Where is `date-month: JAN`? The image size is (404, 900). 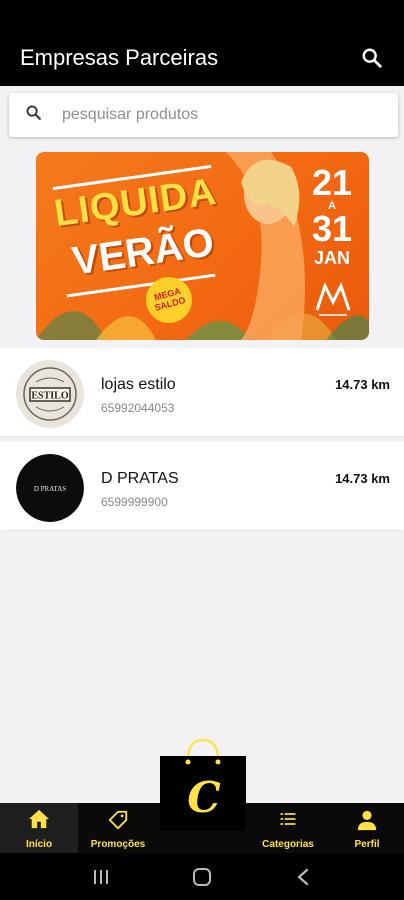
date-month: JAN is located at coordinates (331, 258).